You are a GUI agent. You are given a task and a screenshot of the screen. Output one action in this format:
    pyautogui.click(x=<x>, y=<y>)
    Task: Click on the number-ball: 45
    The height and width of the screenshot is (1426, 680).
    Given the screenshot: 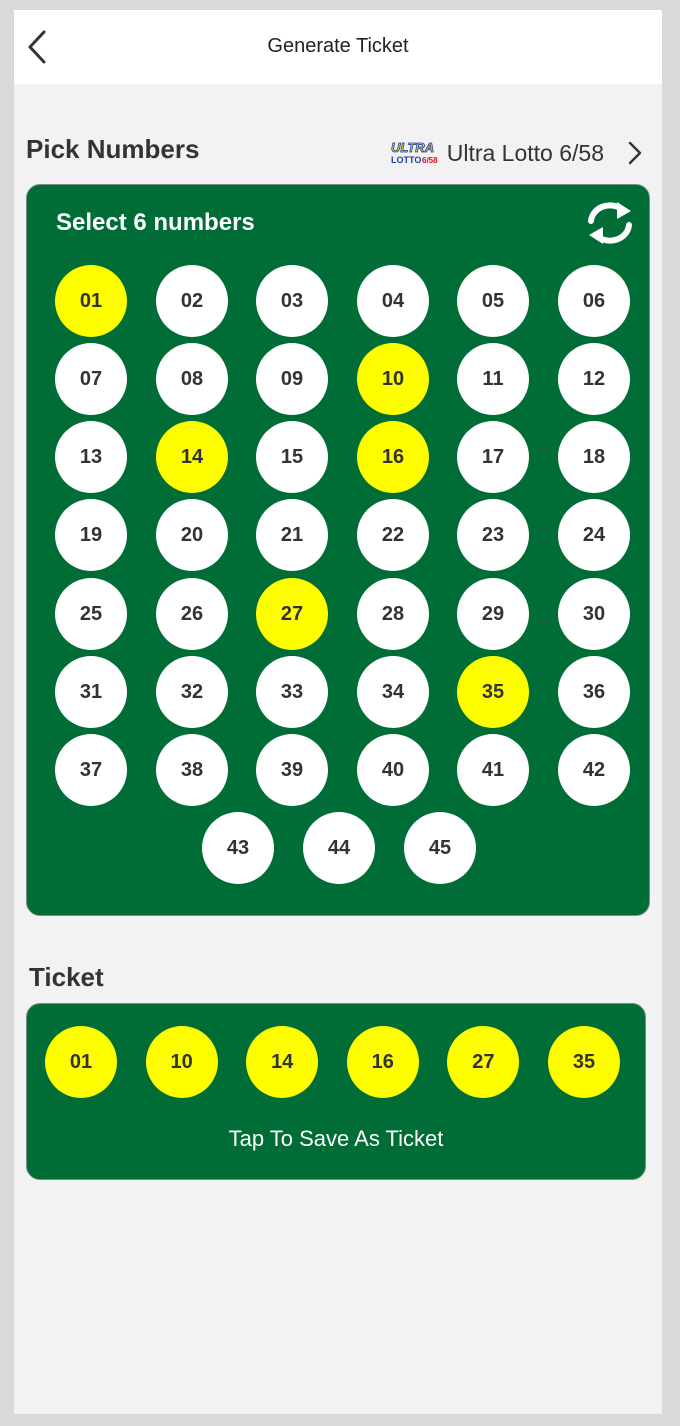 What is the action you would take?
    pyautogui.click(x=440, y=848)
    